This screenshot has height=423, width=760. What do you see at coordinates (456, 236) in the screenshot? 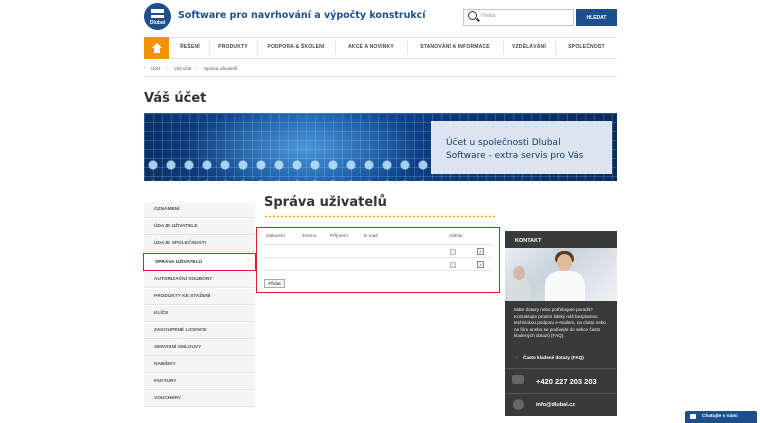
I see `column-header-admin: Admin` at bounding box center [456, 236].